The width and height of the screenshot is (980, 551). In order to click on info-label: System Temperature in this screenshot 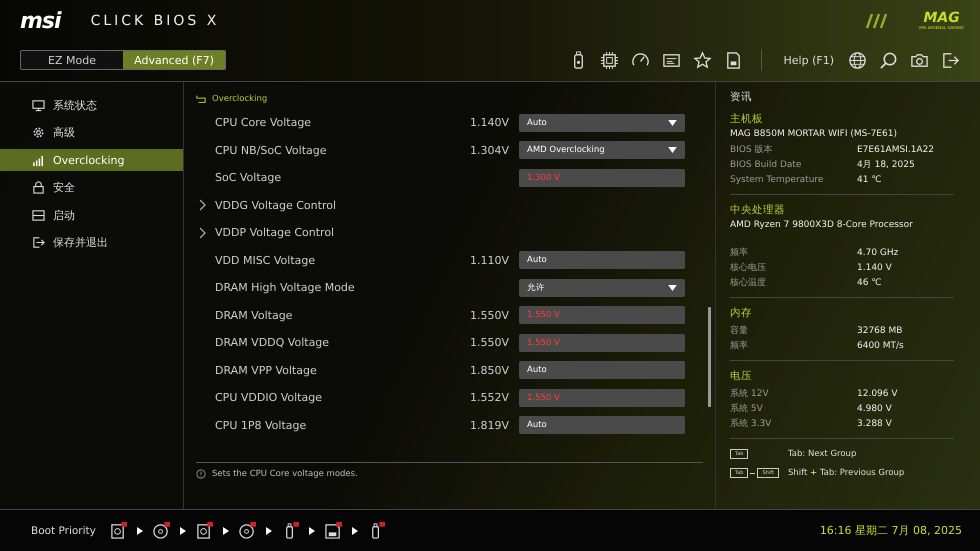, I will do `click(777, 179)`.